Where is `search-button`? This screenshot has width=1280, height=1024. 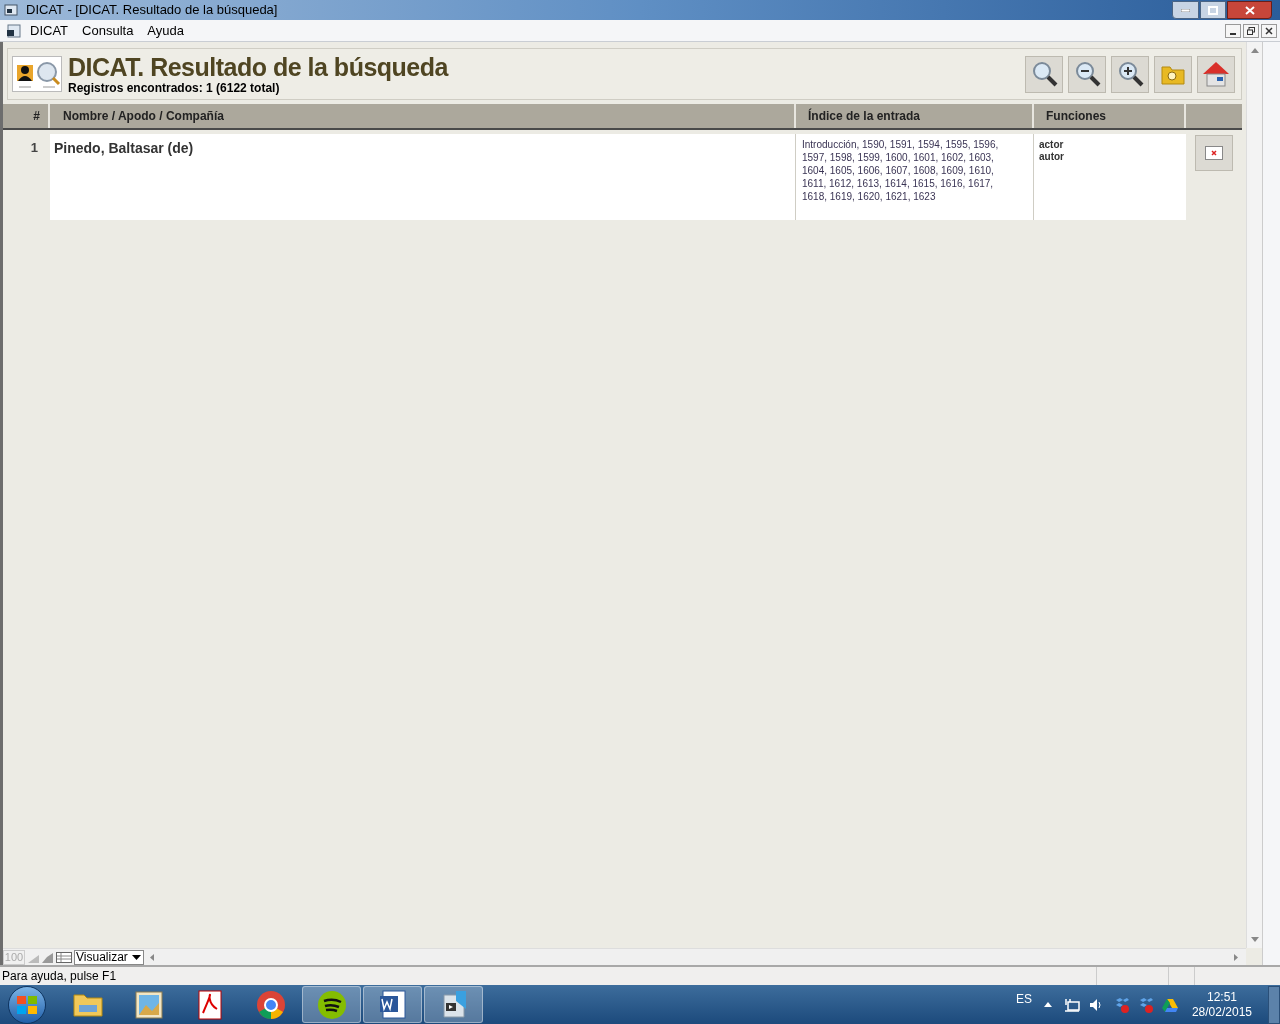
search-button is located at coordinates (1044, 74).